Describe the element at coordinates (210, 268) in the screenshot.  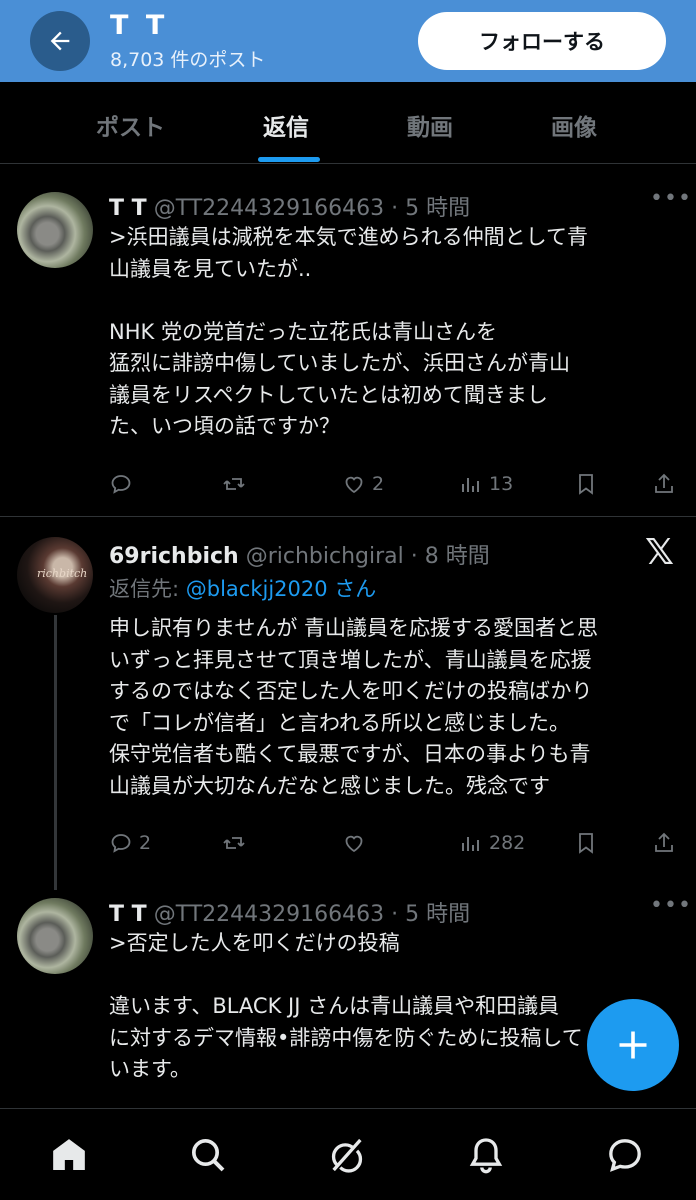
I see `post-line: 山議員を見ていたが..` at that location.